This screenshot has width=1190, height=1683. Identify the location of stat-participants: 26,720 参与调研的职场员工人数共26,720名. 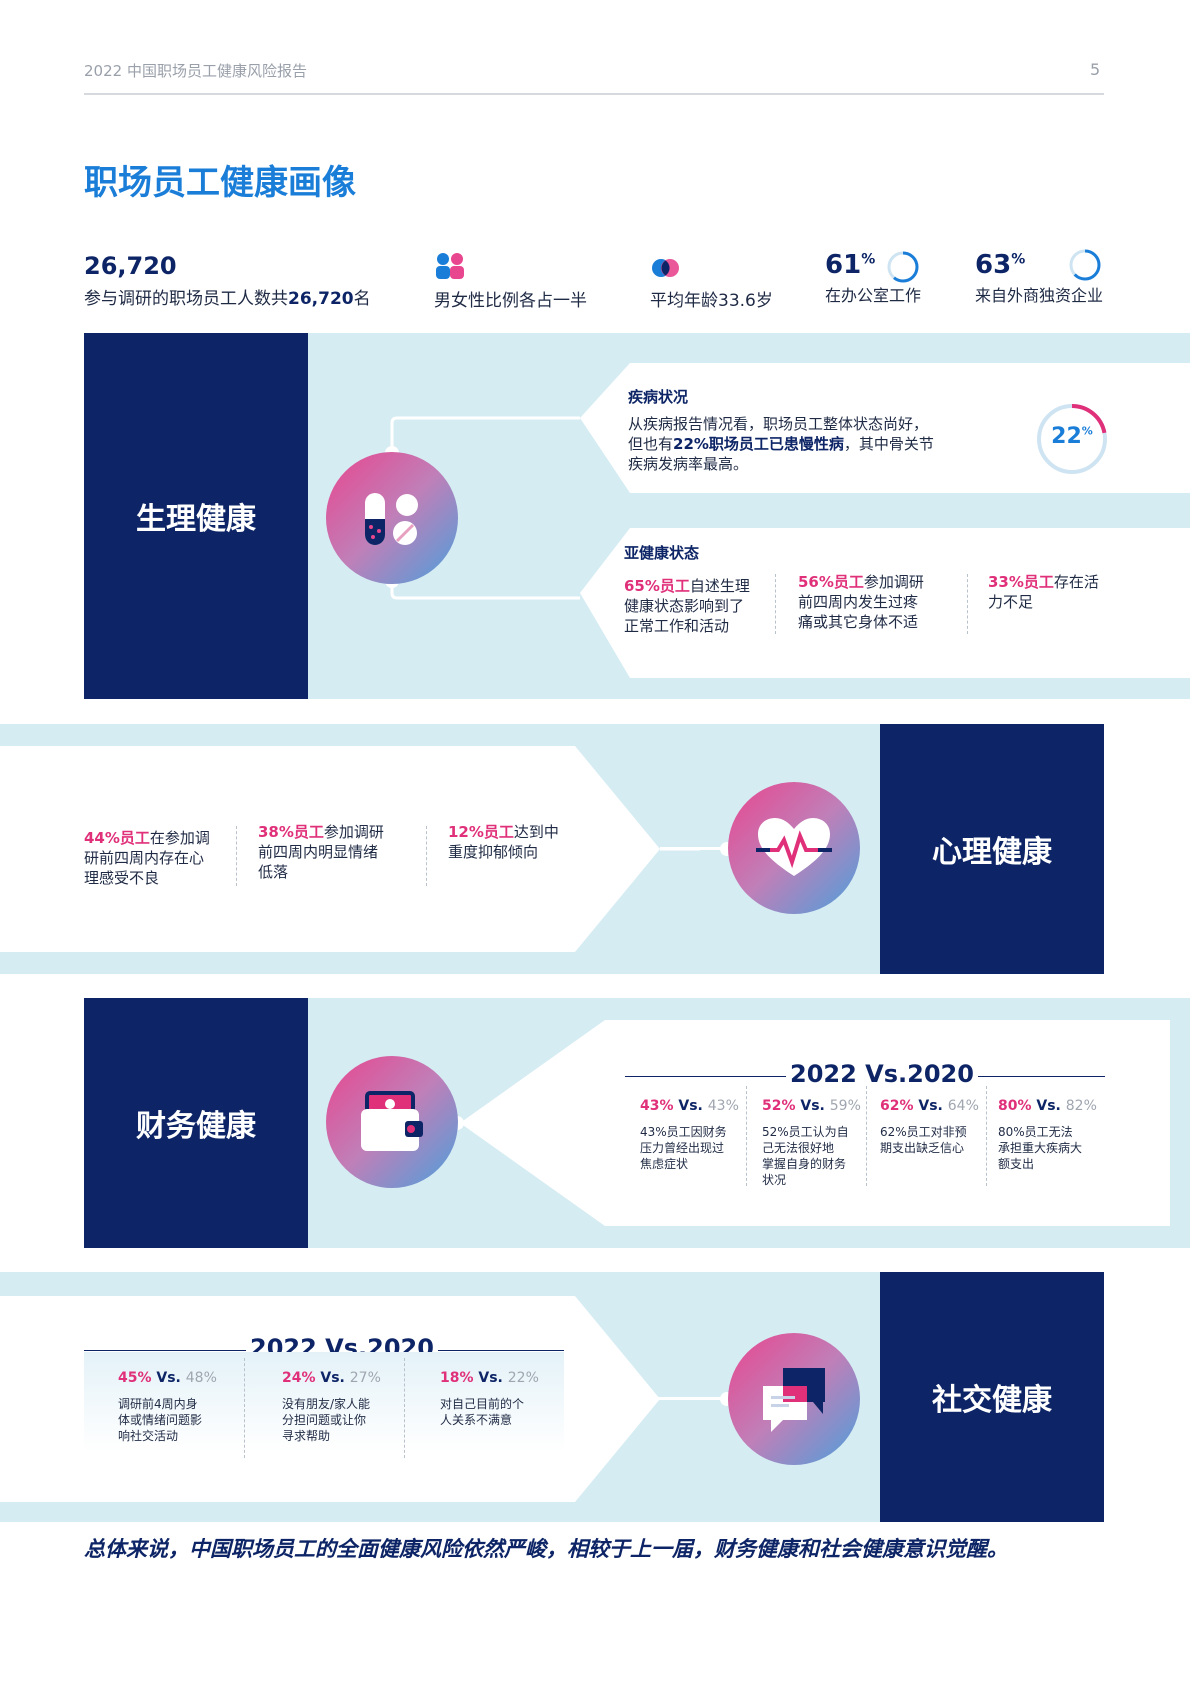
(227, 280).